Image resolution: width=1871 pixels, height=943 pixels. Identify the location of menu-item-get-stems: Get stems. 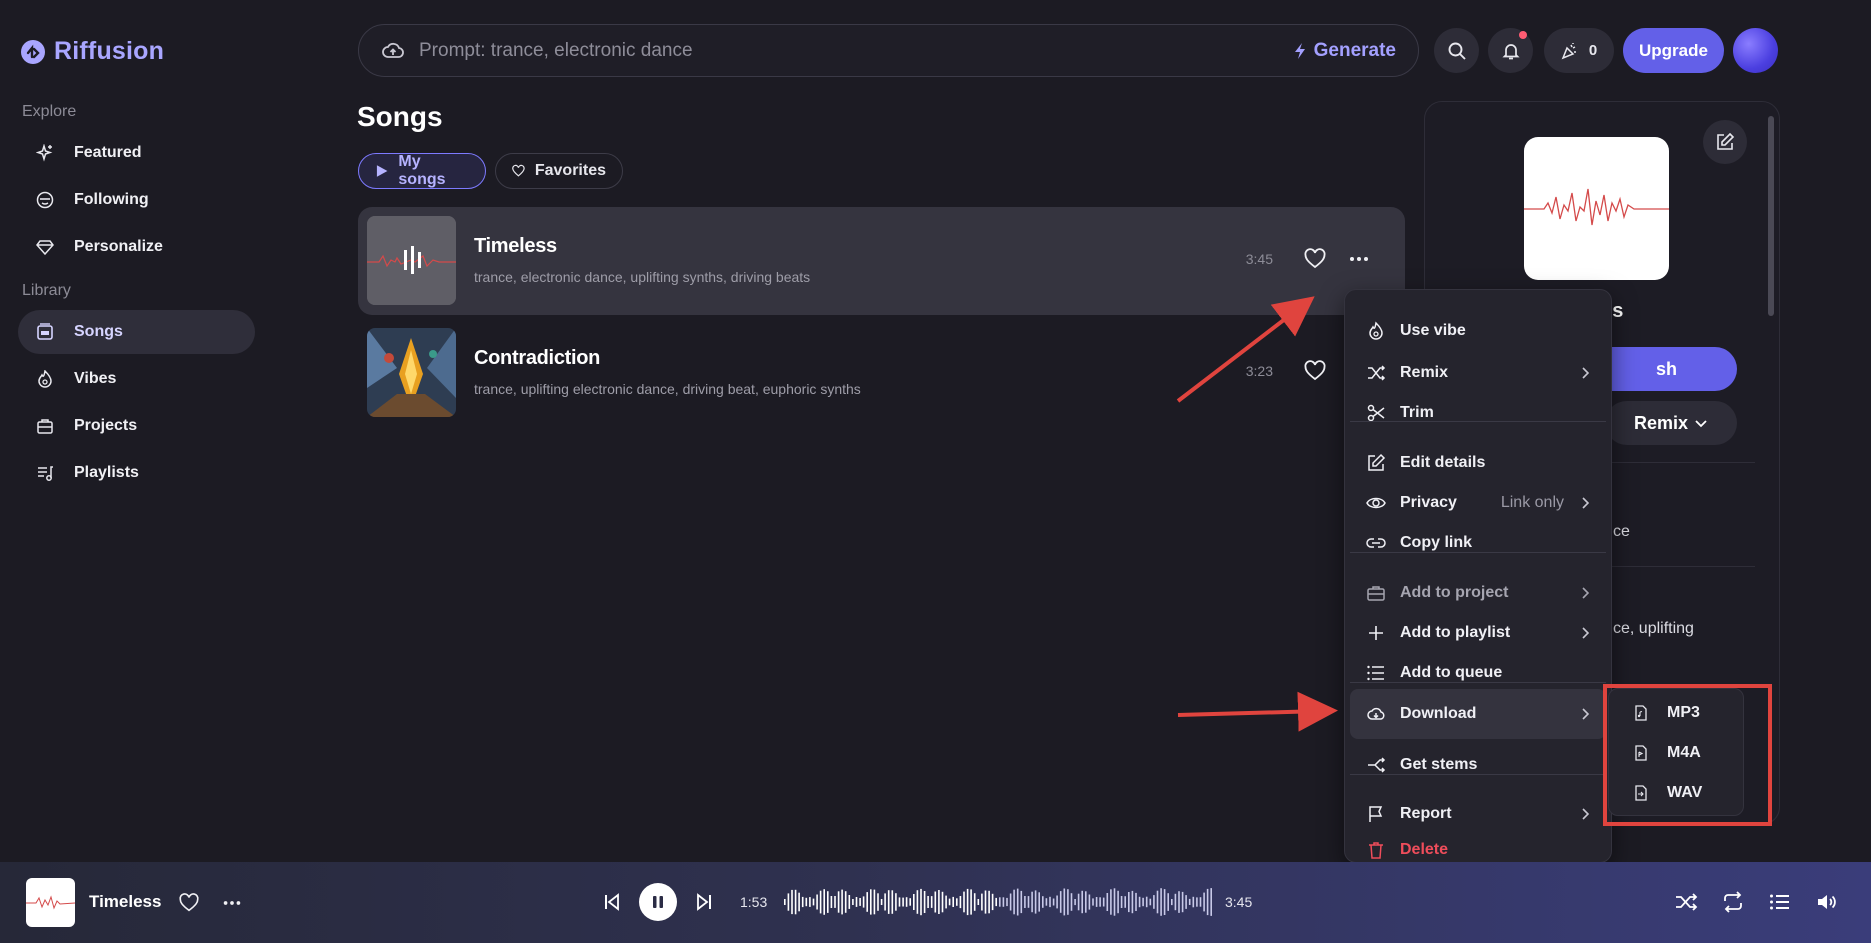
(1478, 765).